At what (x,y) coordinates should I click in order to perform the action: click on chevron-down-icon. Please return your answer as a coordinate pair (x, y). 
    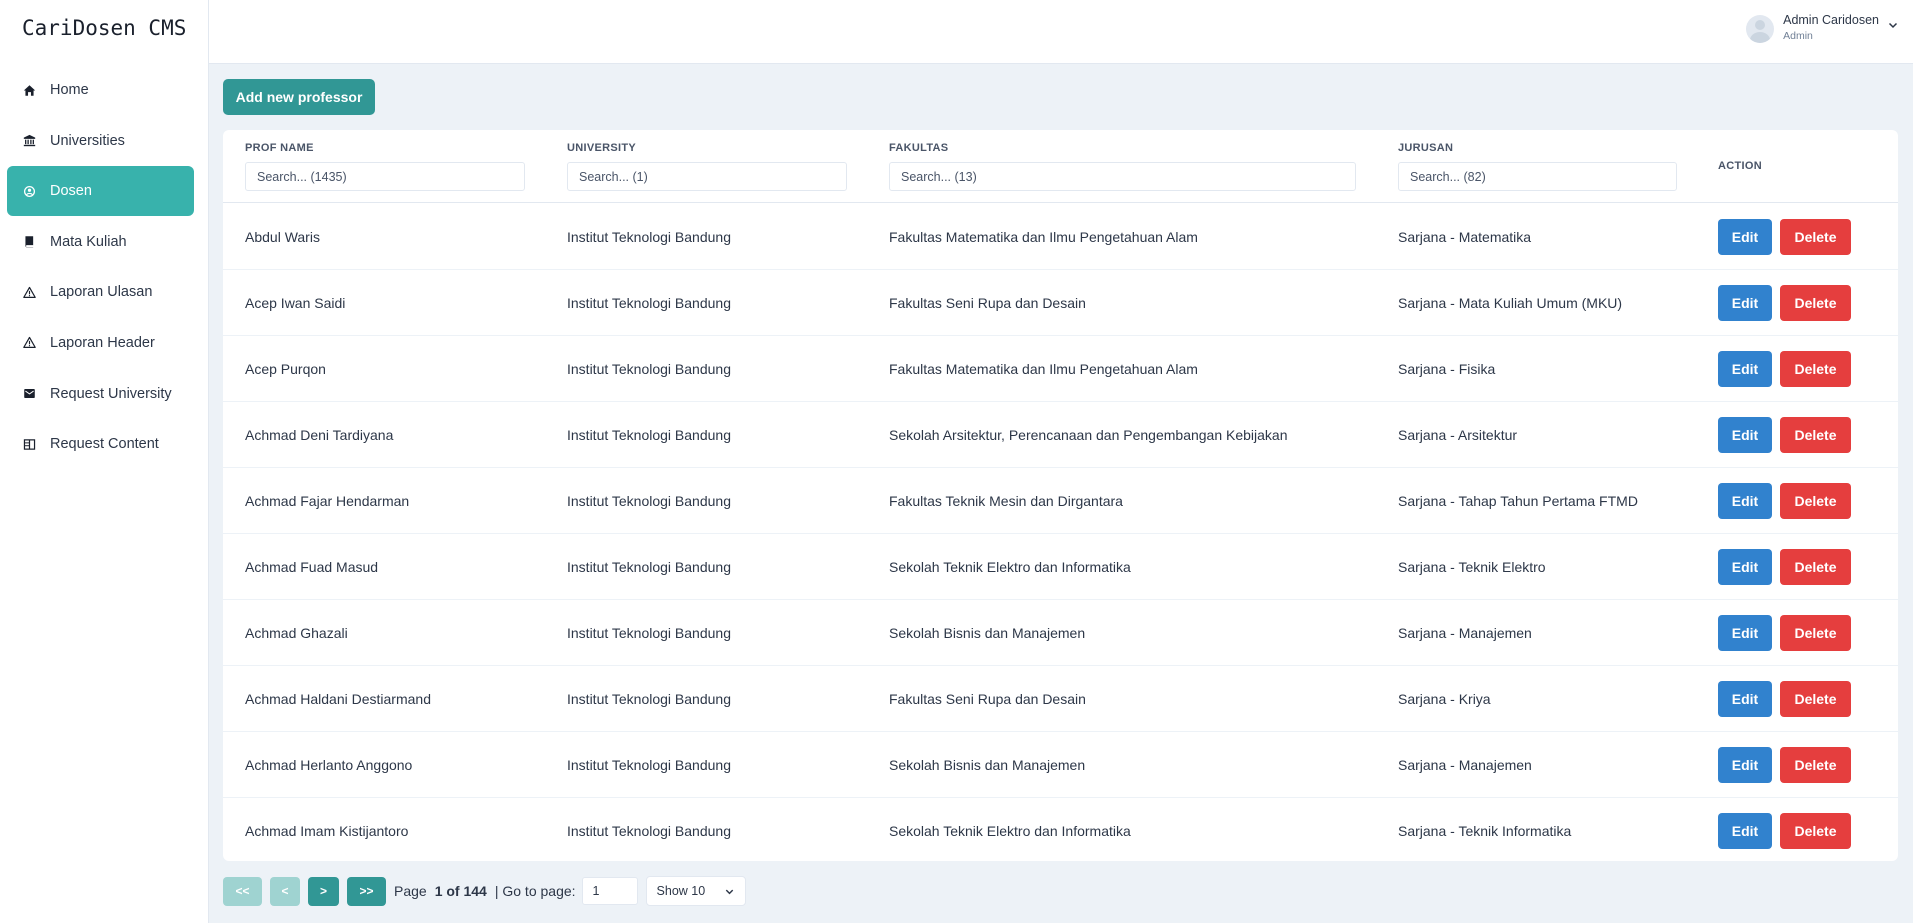
    Looking at the image, I should click on (1893, 25).